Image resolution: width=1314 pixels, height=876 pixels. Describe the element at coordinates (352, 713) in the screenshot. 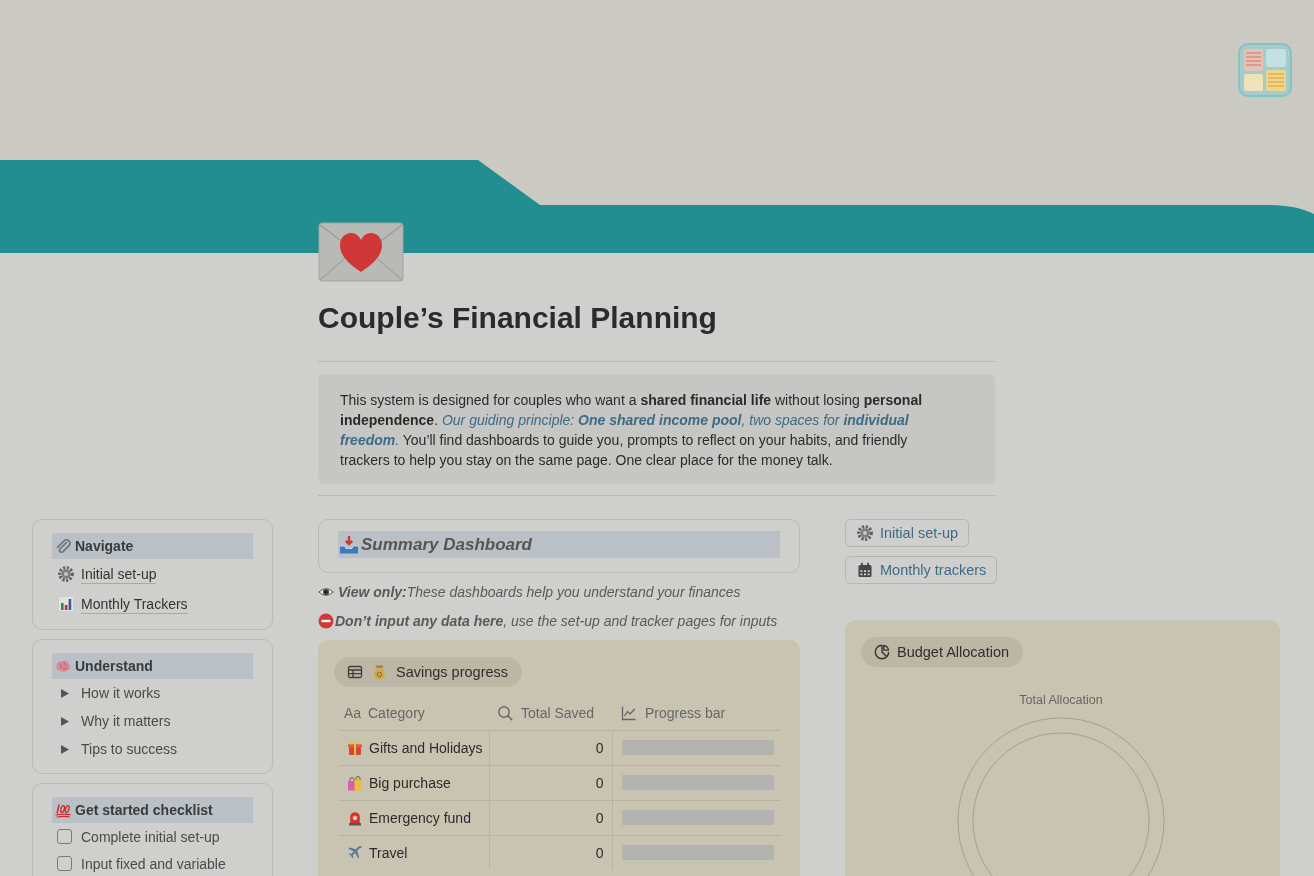

I see `text-type-glyph: Aa` at that location.